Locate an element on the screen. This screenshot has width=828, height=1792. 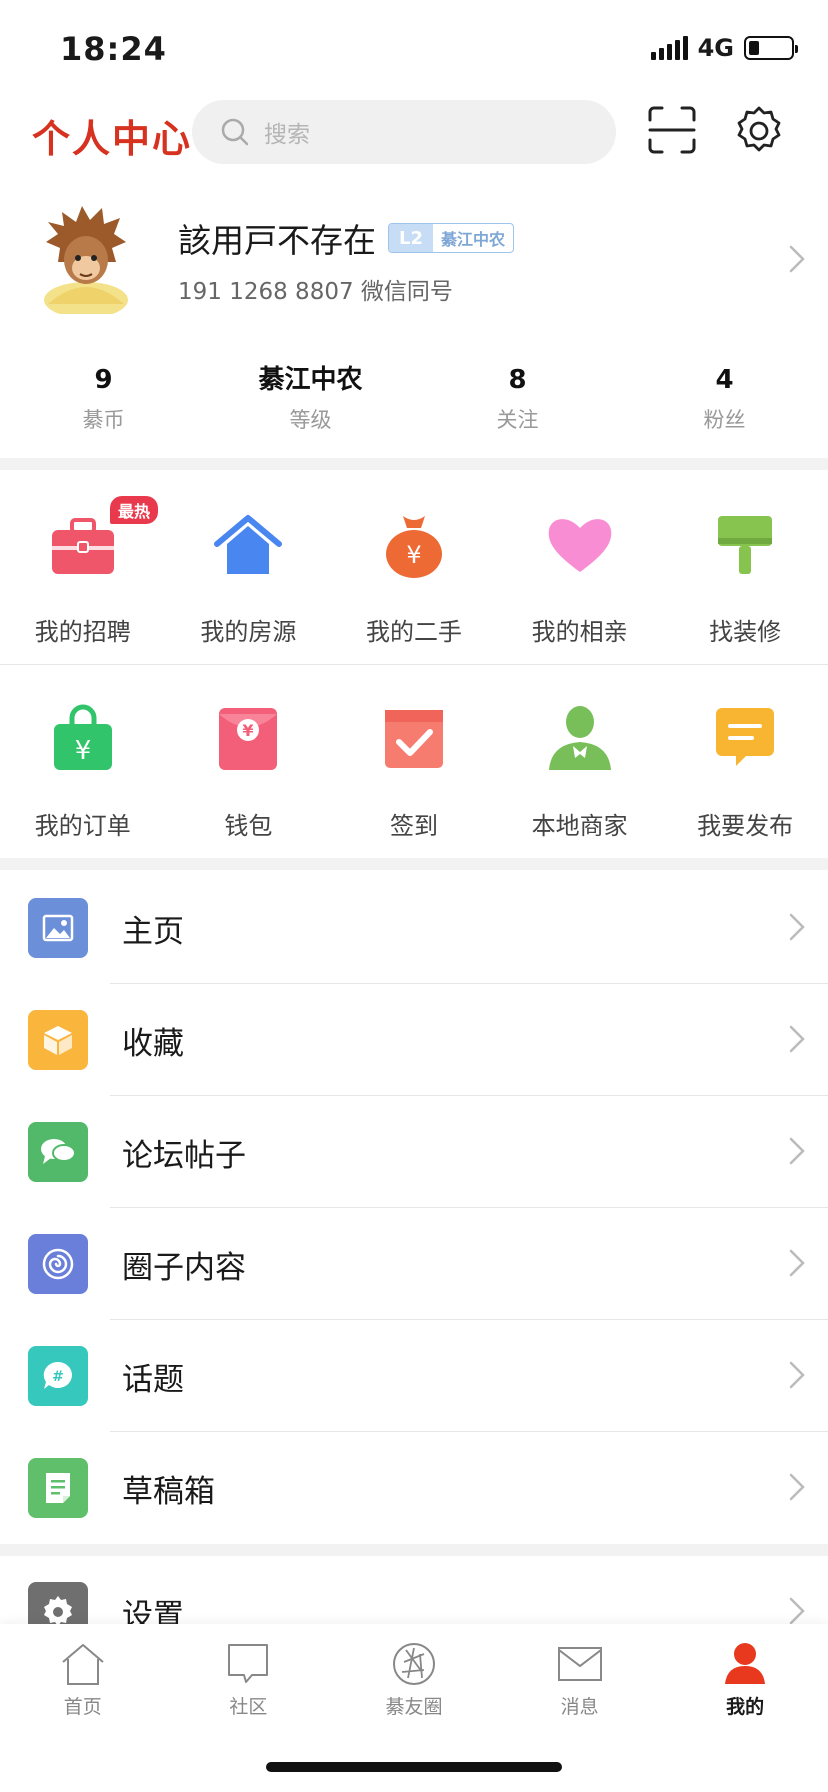
menu-icon-bg: # is located at coordinates (58, 1376).